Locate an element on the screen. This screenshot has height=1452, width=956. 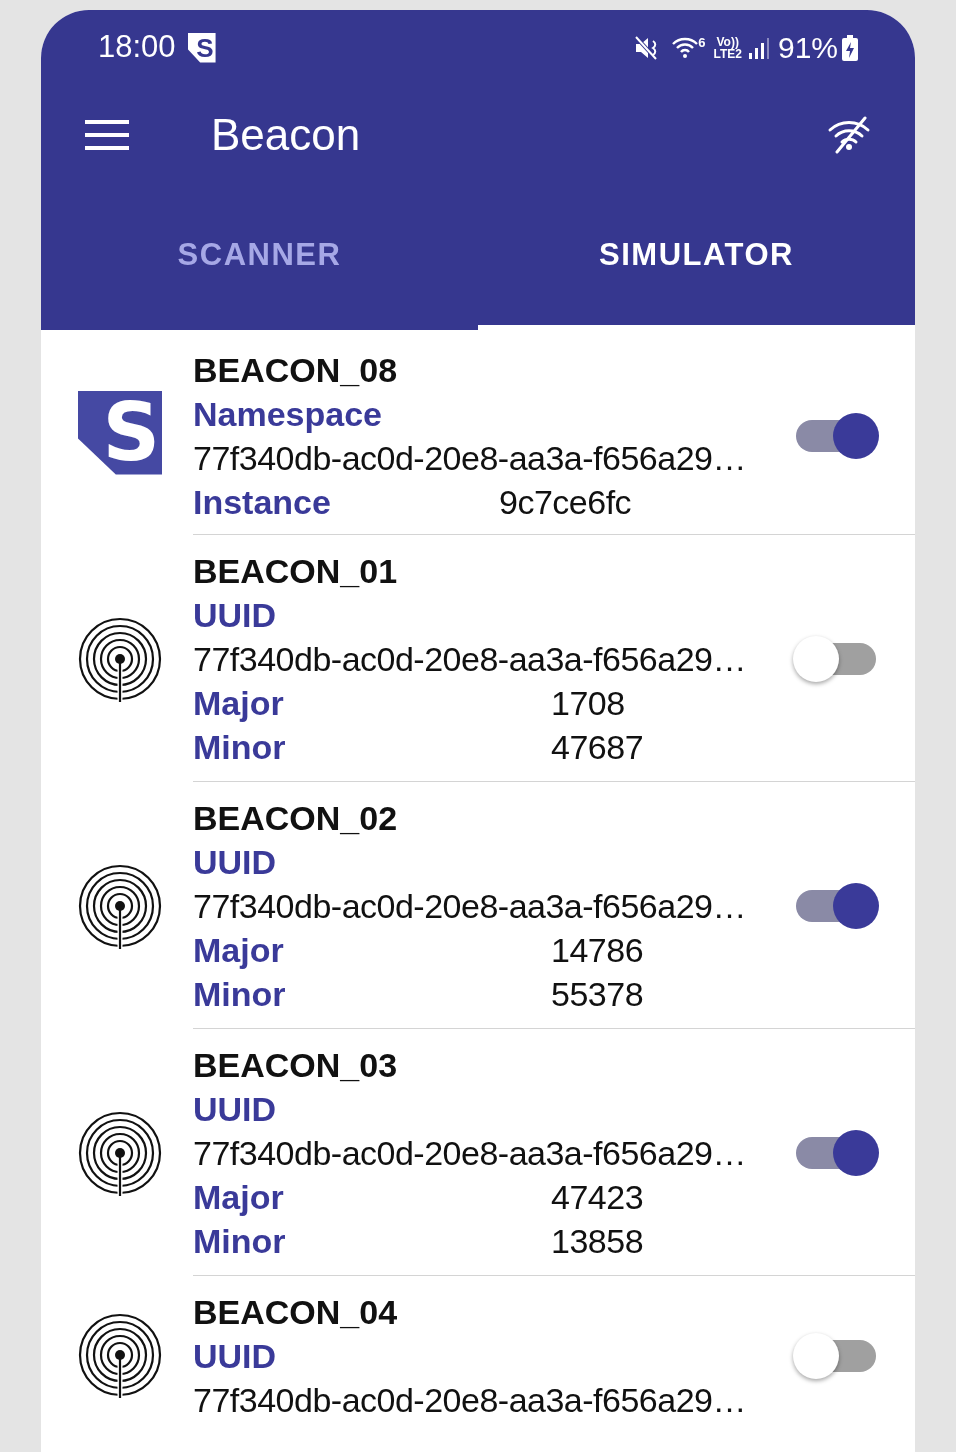
wifi-off-icon is located at coordinates (849, 135).